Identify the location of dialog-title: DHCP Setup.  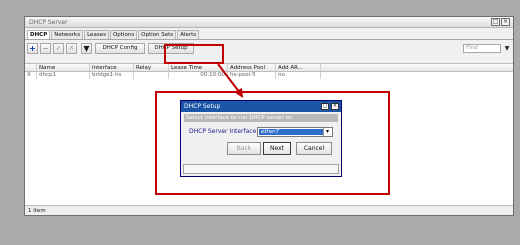
(202, 106).